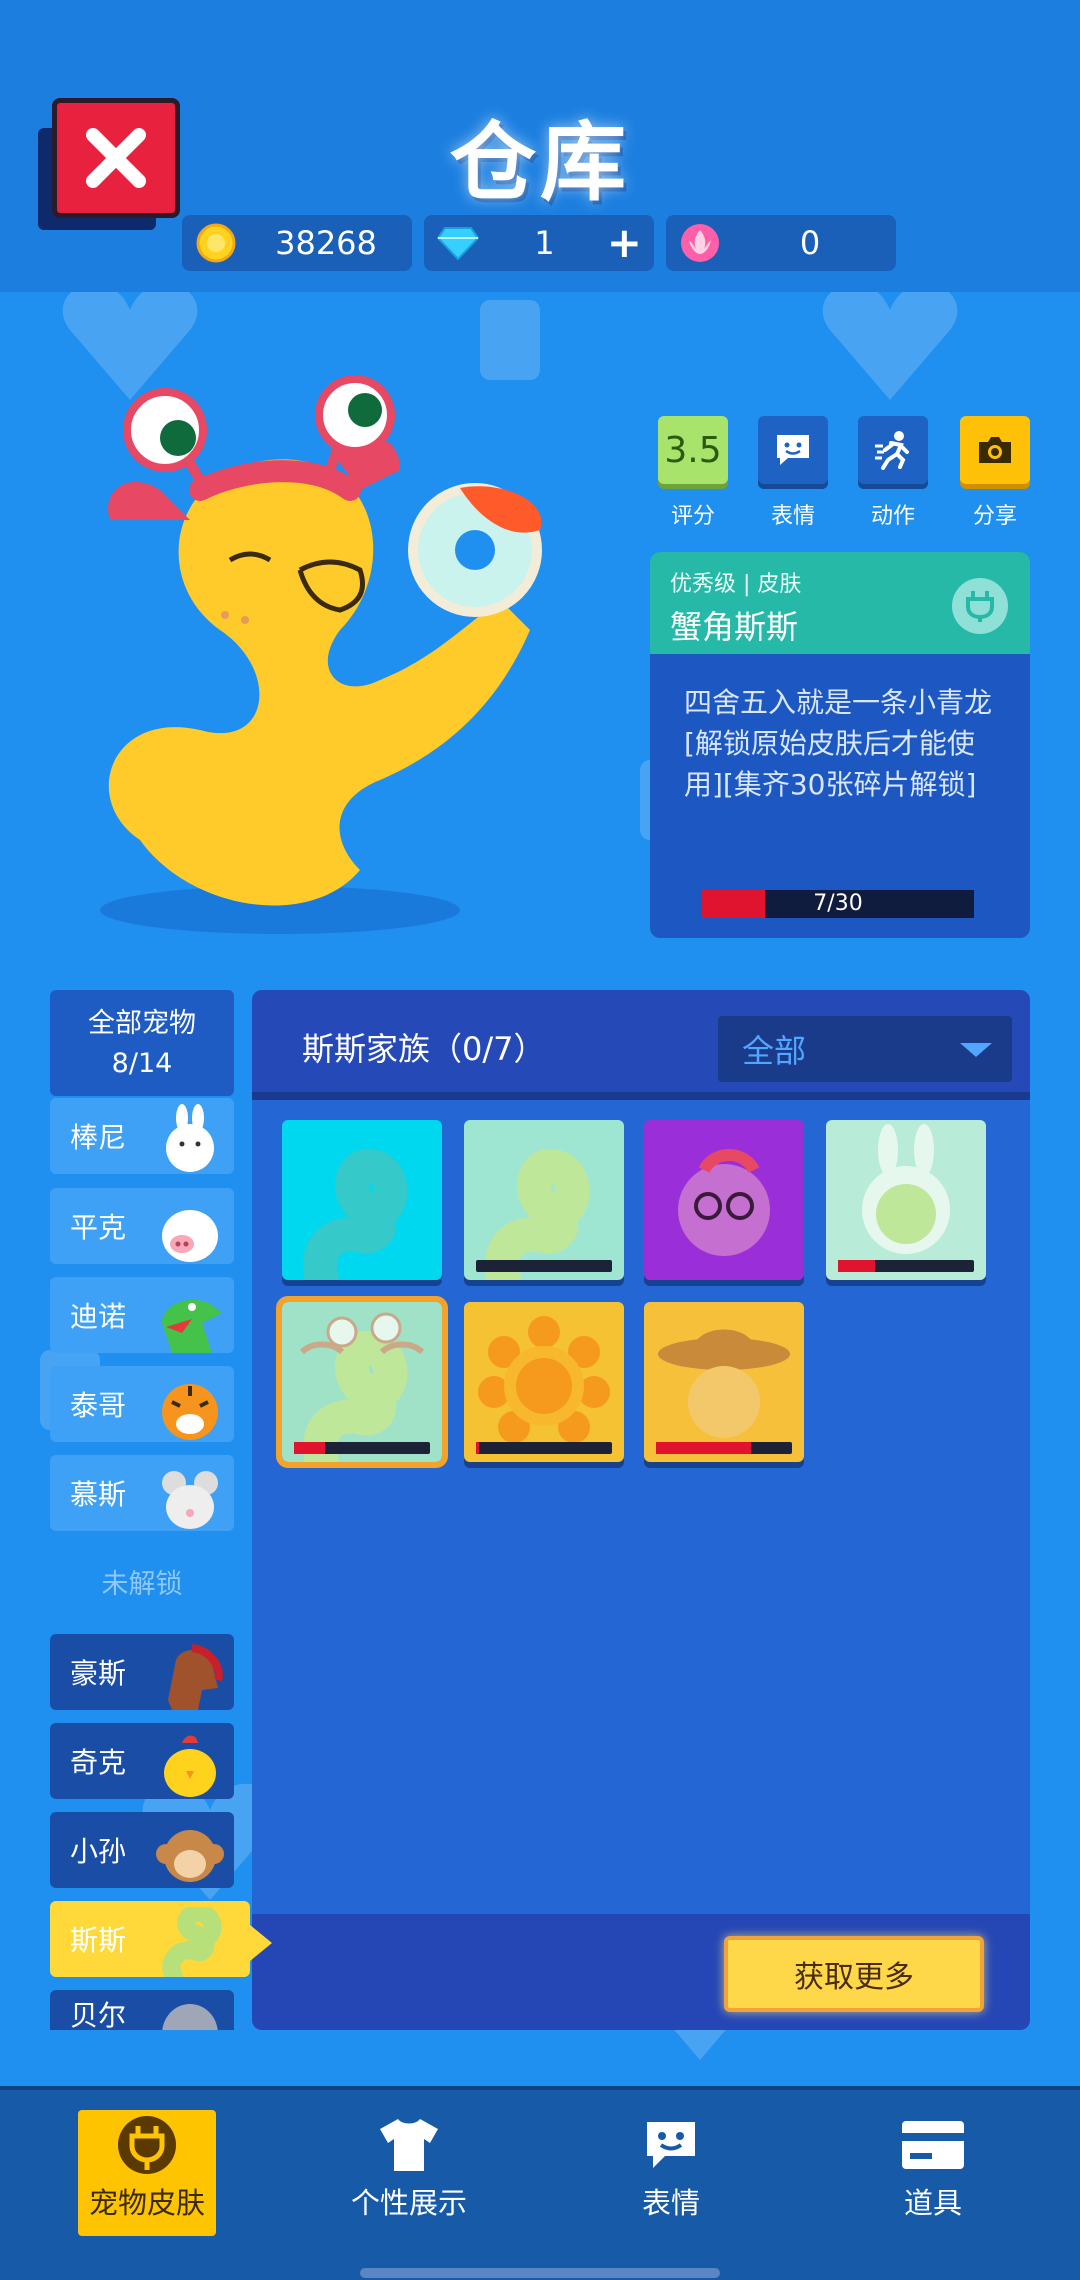 Image resolution: width=1080 pixels, height=2280 pixels. I want to click on skin-description: 四舍五入就是一条小青龙[解锁原始皮肤后才能使用][集齐30张碎片解锁], so click(838, 743).